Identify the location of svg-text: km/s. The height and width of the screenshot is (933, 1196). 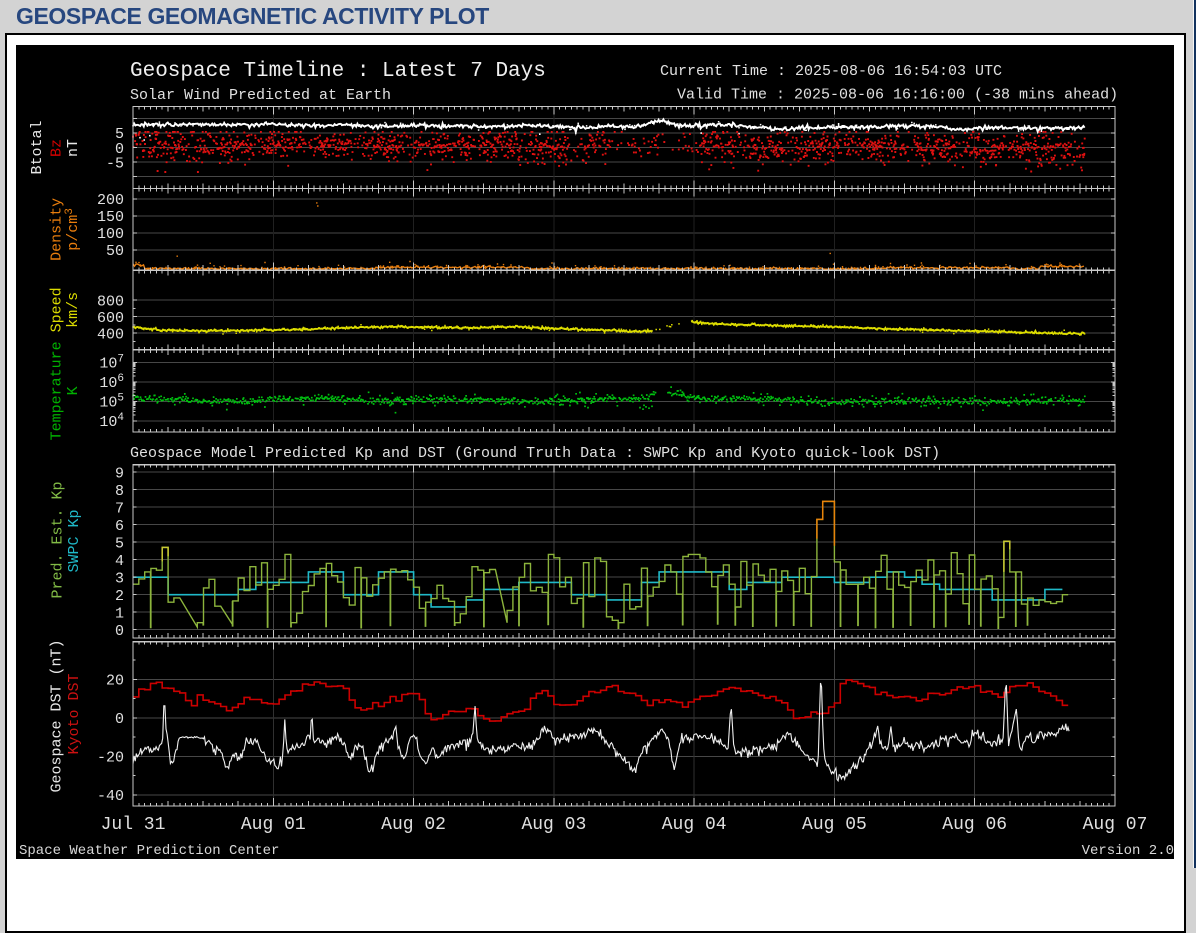
(73, 310).